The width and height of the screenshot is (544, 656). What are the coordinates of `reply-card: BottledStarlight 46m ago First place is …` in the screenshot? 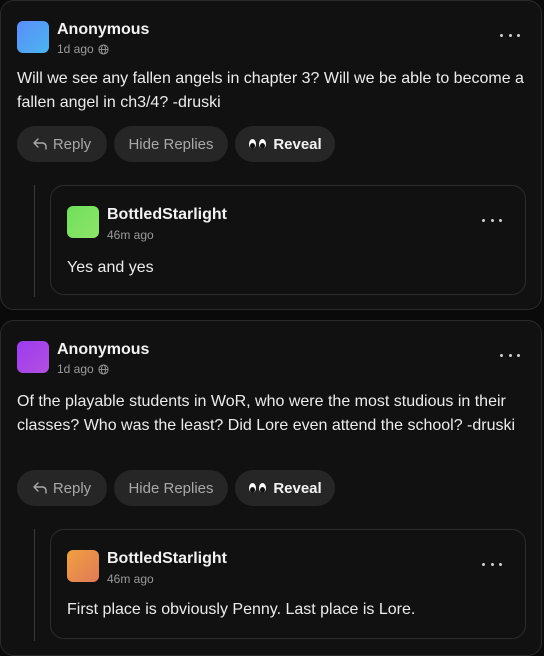 It's located at (288, 584).